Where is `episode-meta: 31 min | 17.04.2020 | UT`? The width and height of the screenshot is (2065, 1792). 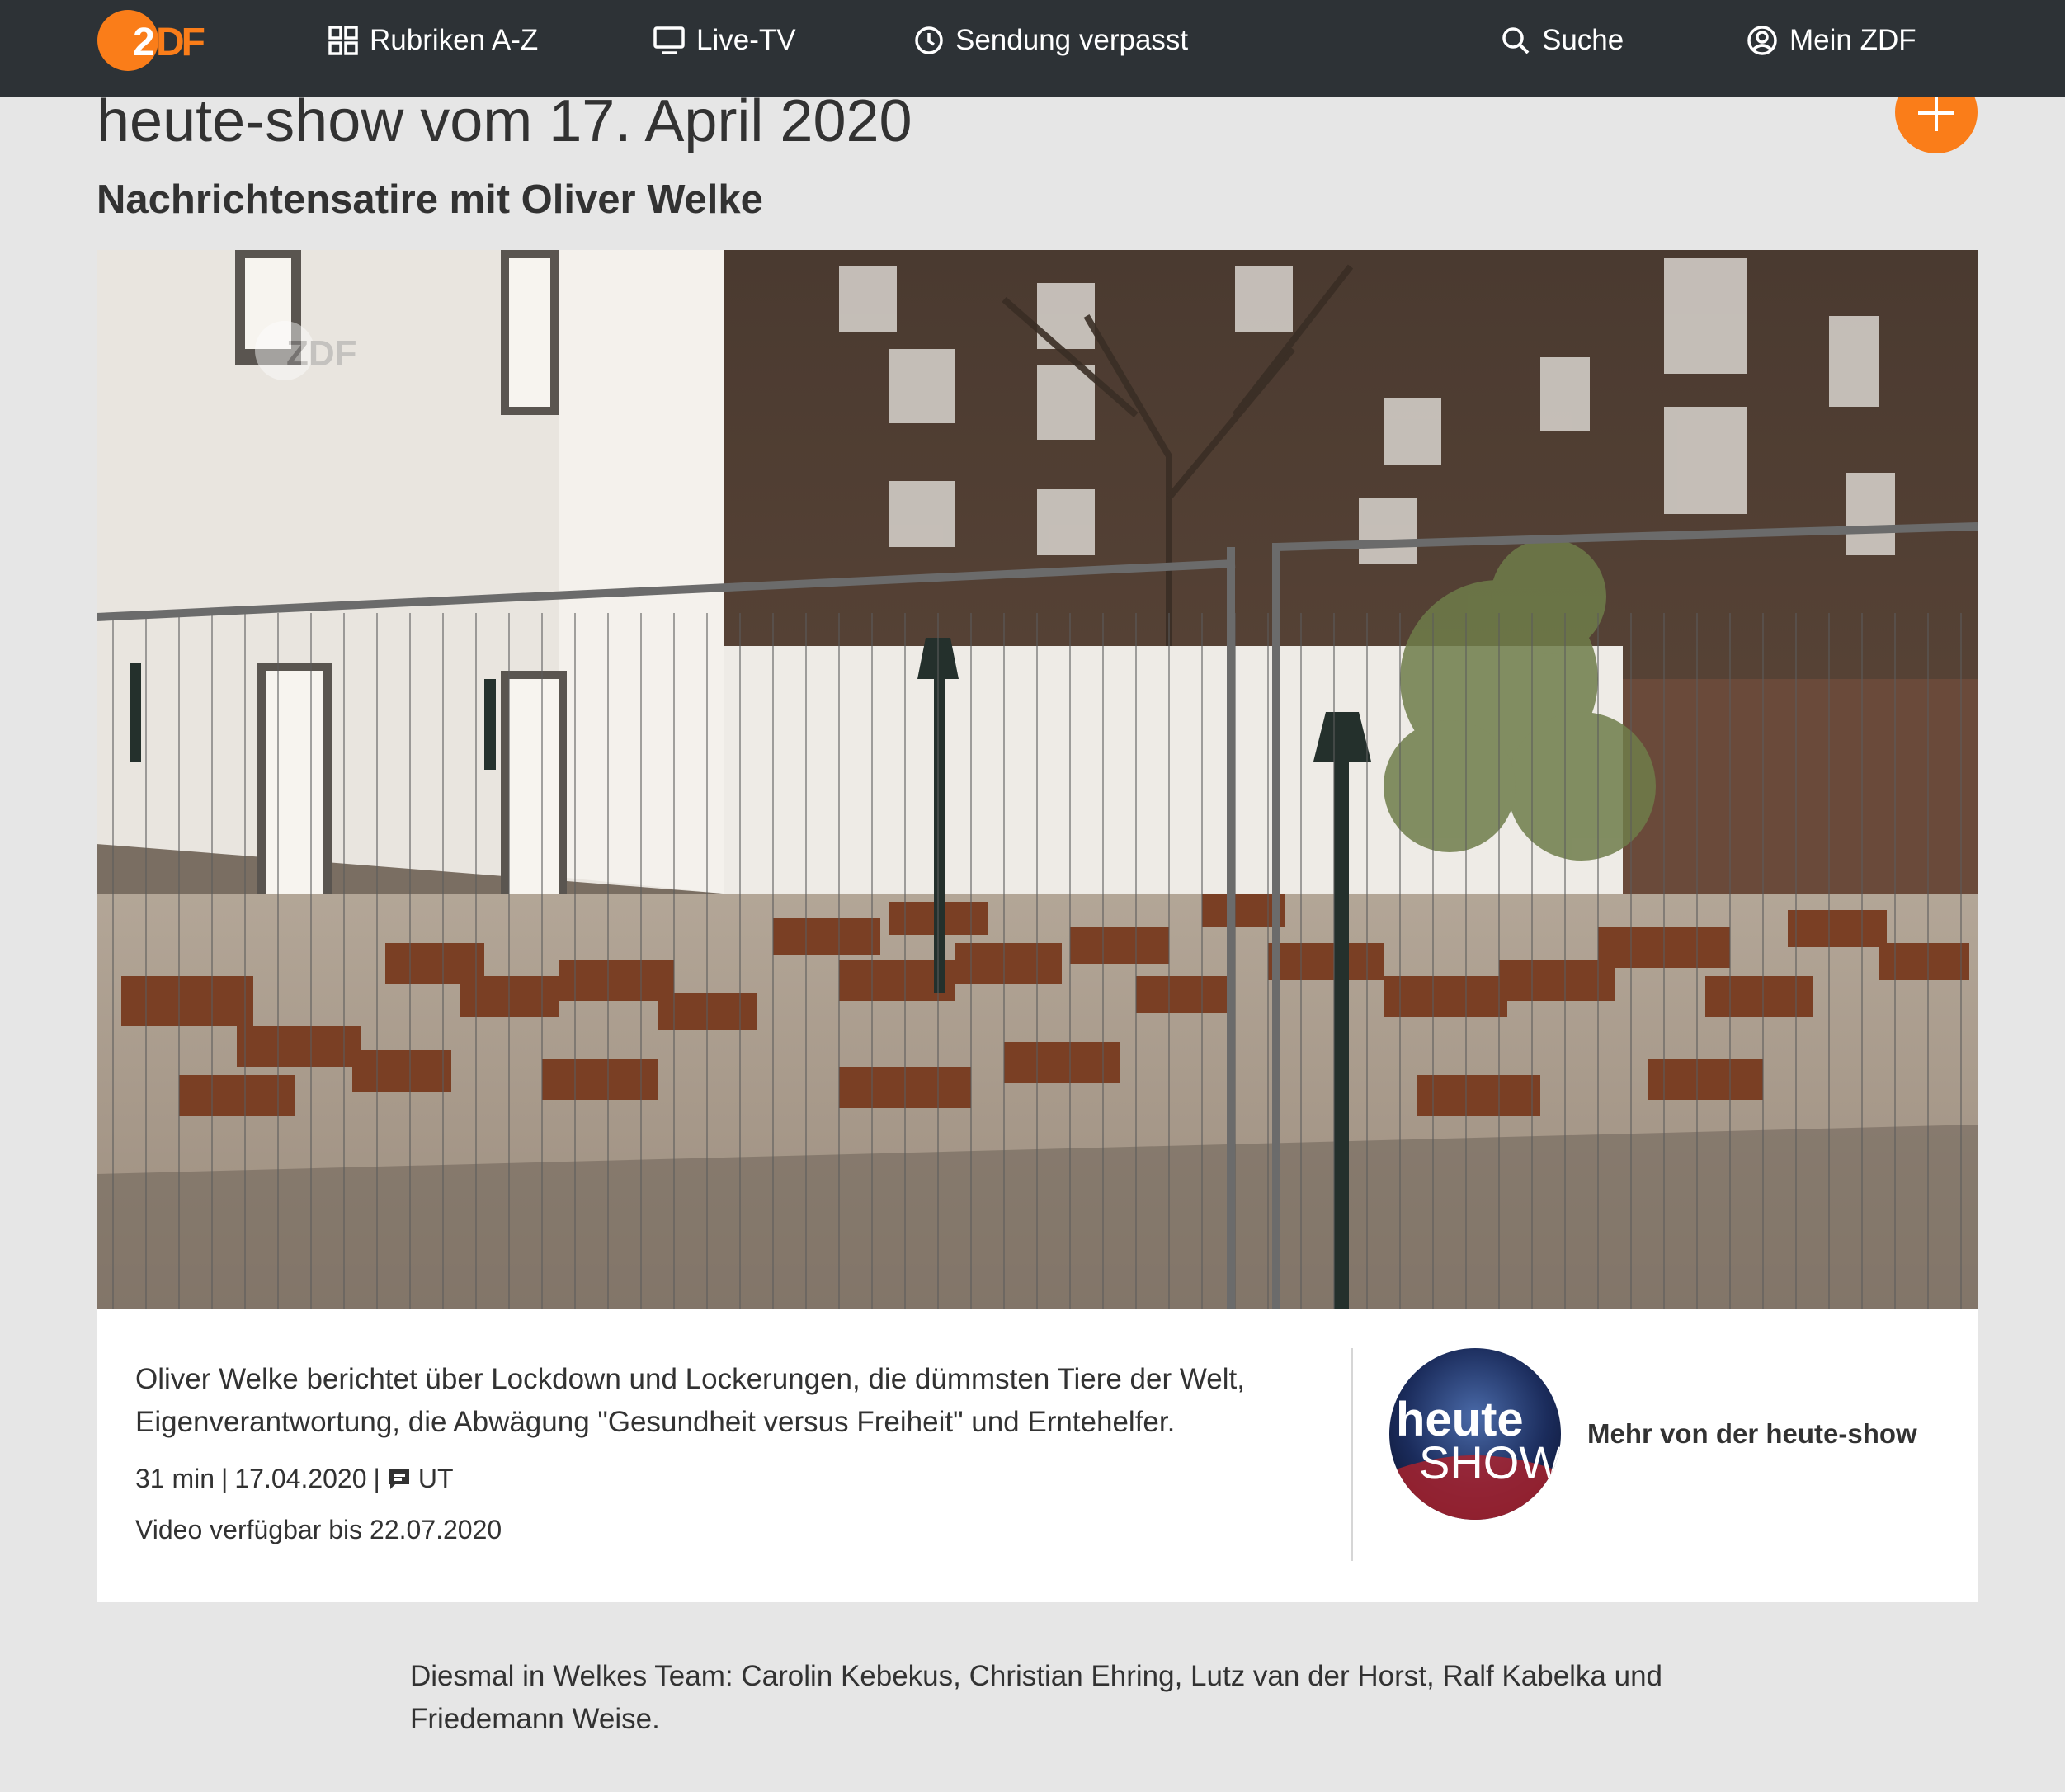 episode-meta: 31 min | 17.04.2020 | UT is located at coordinates (294, 1479).